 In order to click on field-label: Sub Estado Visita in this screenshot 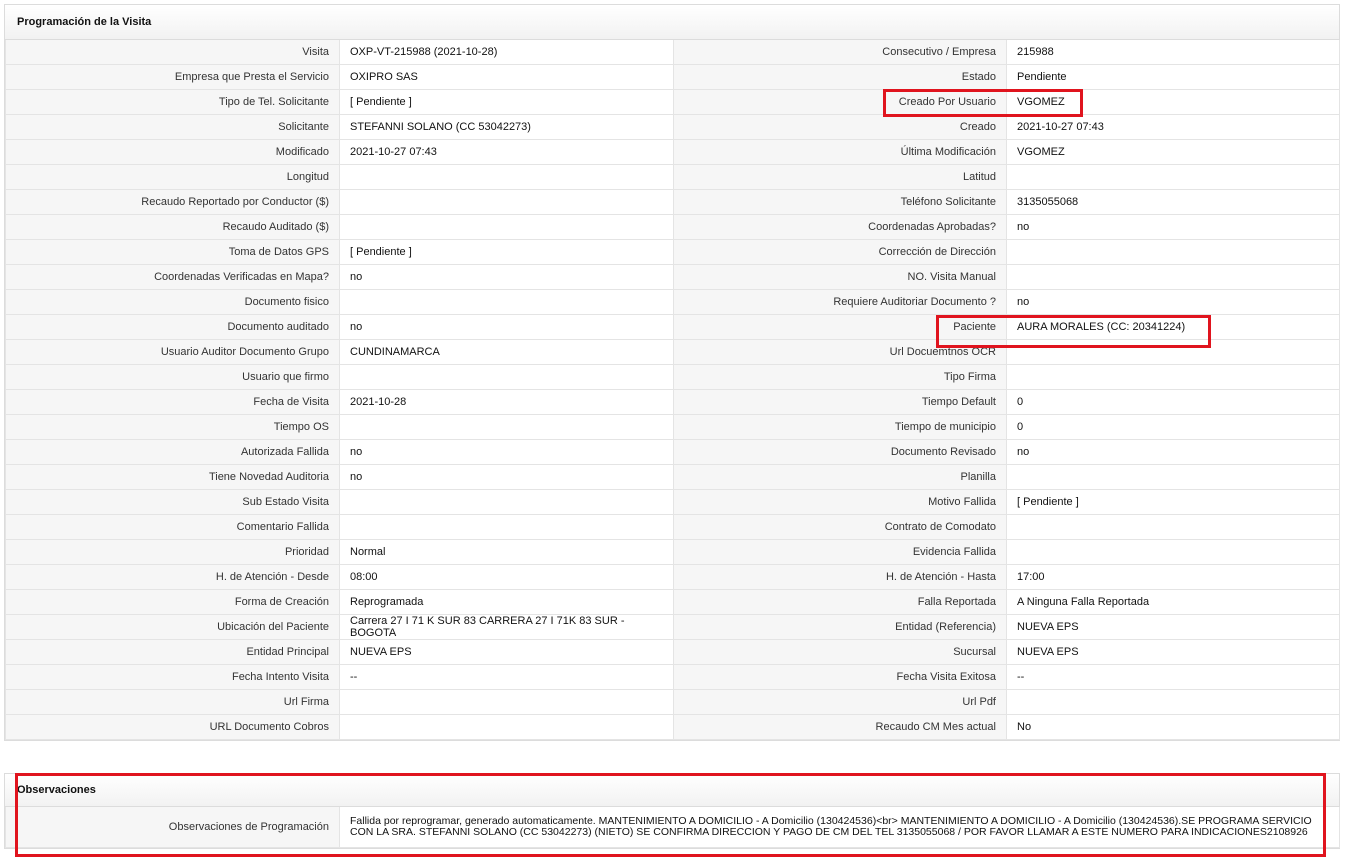, I will do `click(172, 502)`.